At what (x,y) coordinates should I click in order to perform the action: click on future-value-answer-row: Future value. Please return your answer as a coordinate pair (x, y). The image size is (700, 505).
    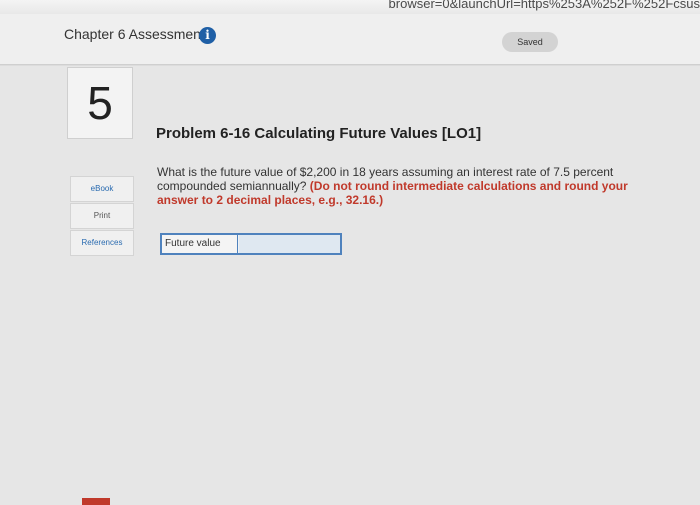
    Looking at the image, I should click on (251, 244).